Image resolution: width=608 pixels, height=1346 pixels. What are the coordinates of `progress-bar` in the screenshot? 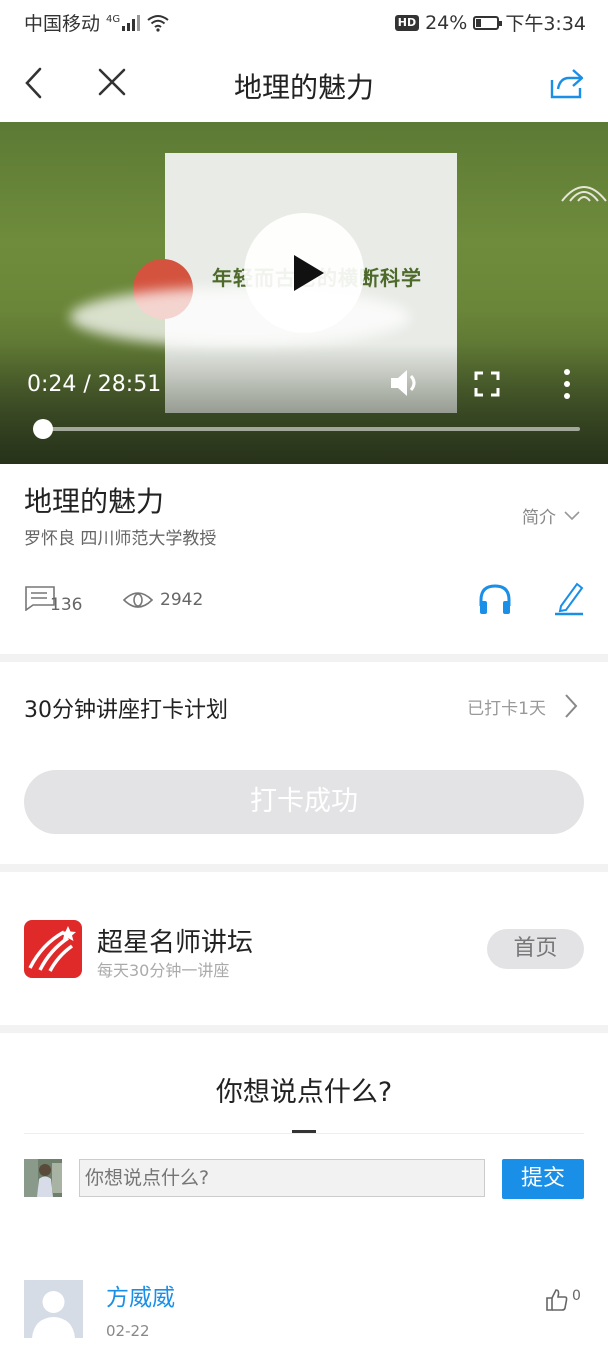 It's located at (310, 429).